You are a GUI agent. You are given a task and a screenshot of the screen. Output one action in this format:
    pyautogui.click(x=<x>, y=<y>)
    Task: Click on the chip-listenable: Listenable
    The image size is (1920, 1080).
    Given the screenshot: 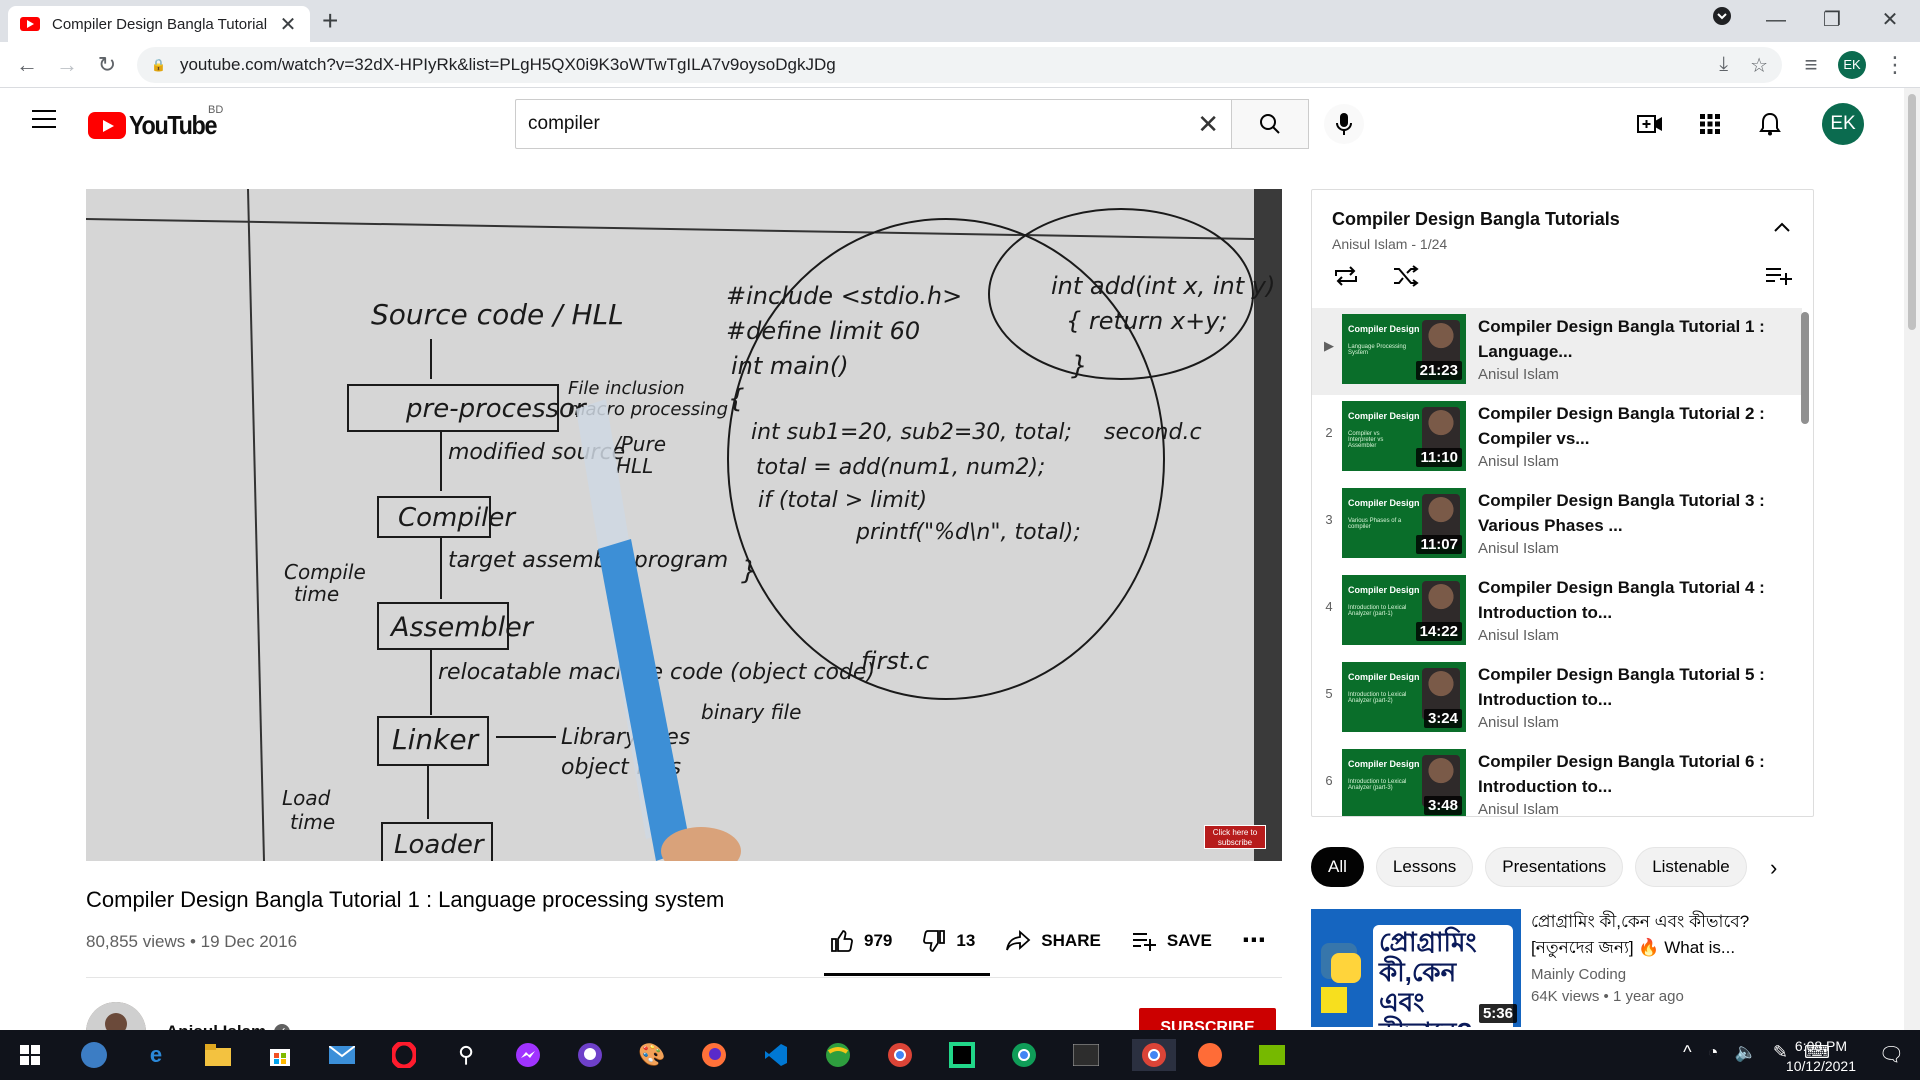 What is the action you would take?
    pyautogui.click(x=1691, y=867)
    